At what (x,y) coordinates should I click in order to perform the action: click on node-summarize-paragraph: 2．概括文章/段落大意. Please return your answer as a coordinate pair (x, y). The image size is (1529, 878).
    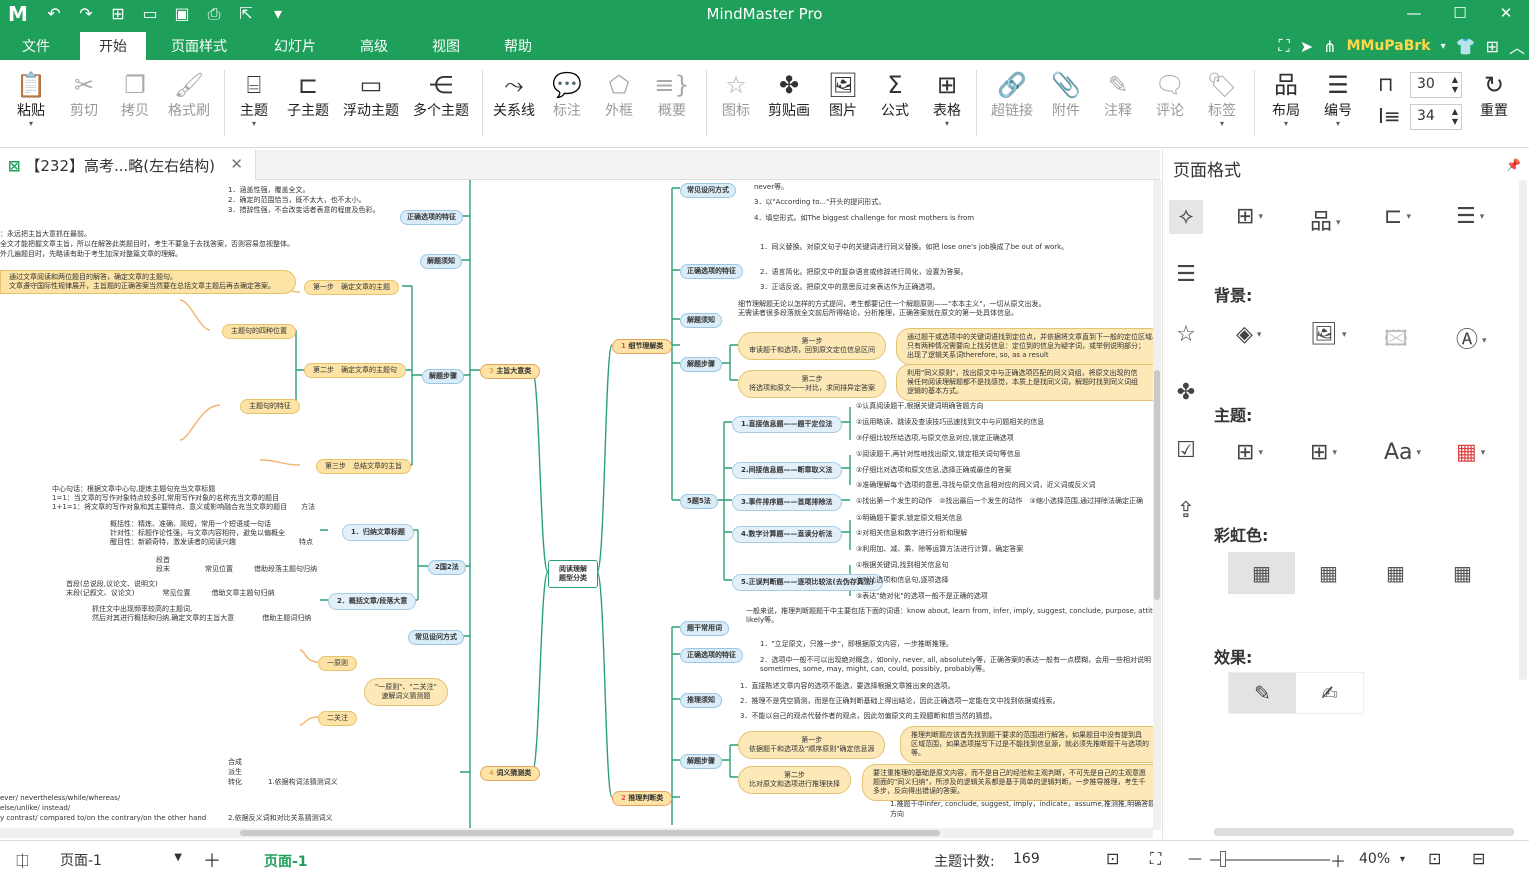
    Looking at the image, I should click on (372, 601).